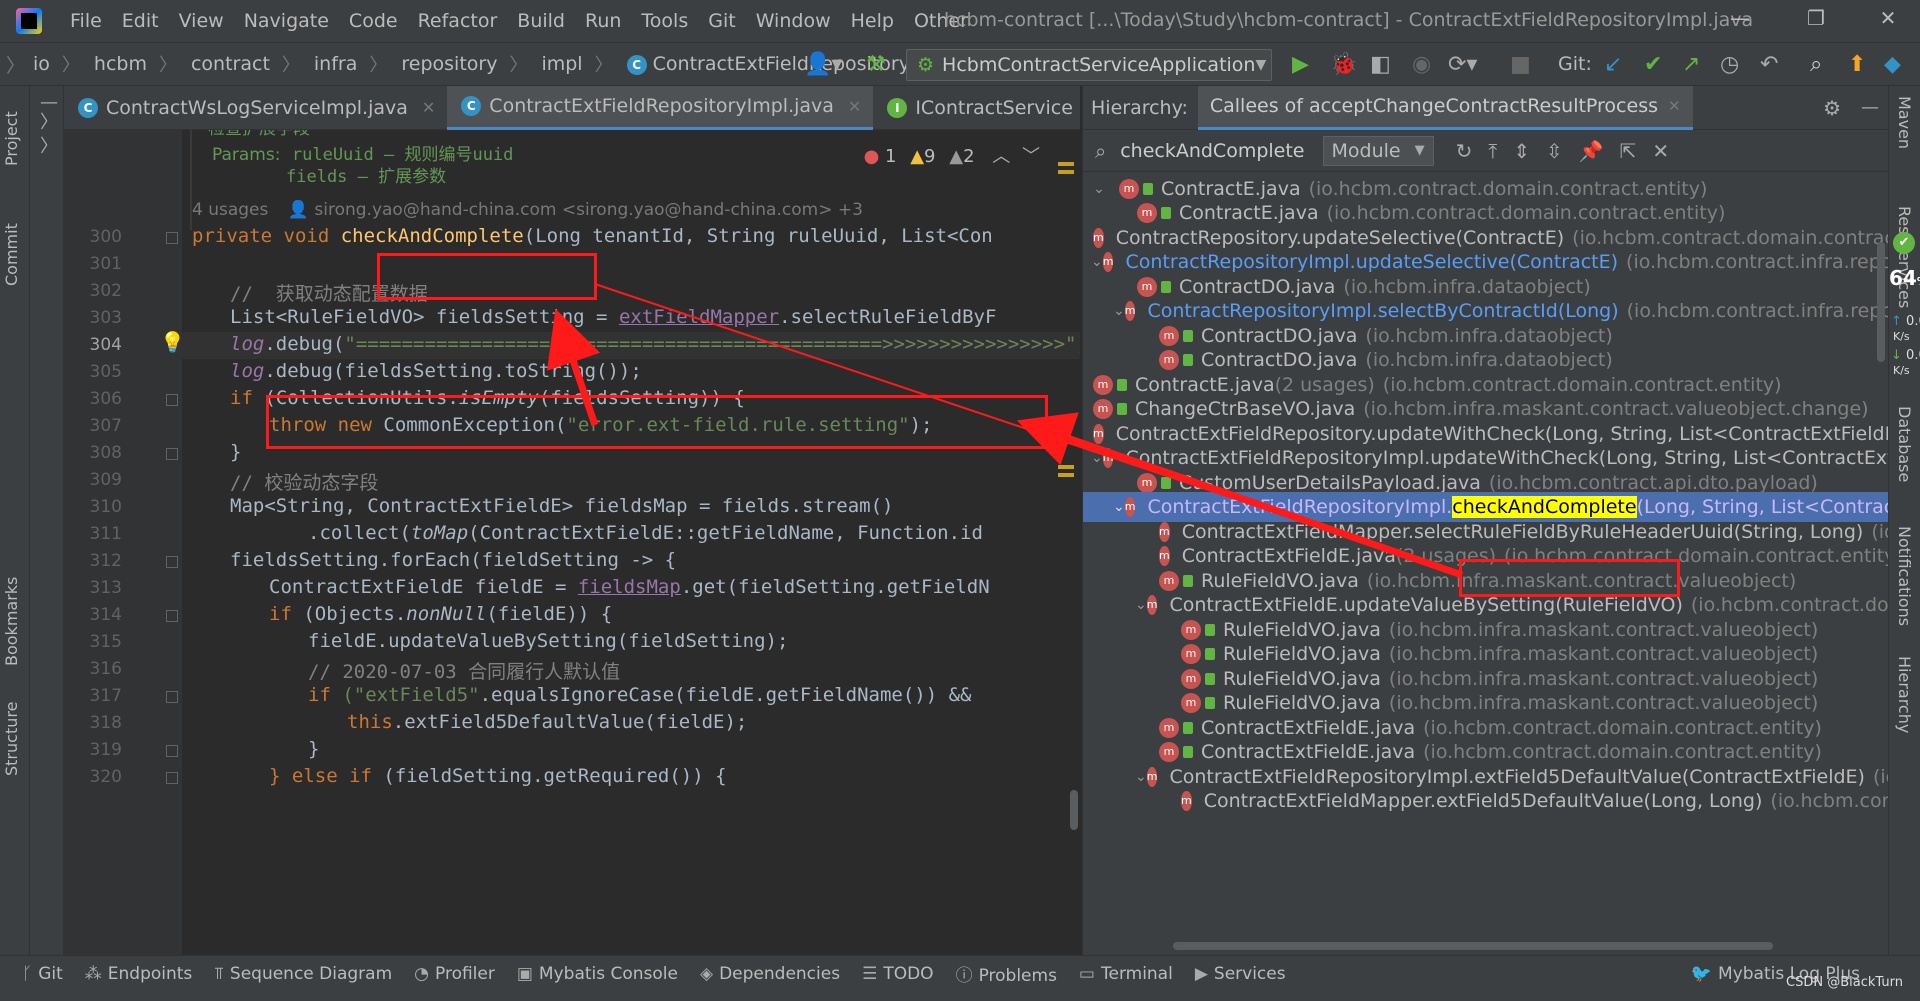  I want to click on breadcrumb-repository: repository, so click(449, 64).